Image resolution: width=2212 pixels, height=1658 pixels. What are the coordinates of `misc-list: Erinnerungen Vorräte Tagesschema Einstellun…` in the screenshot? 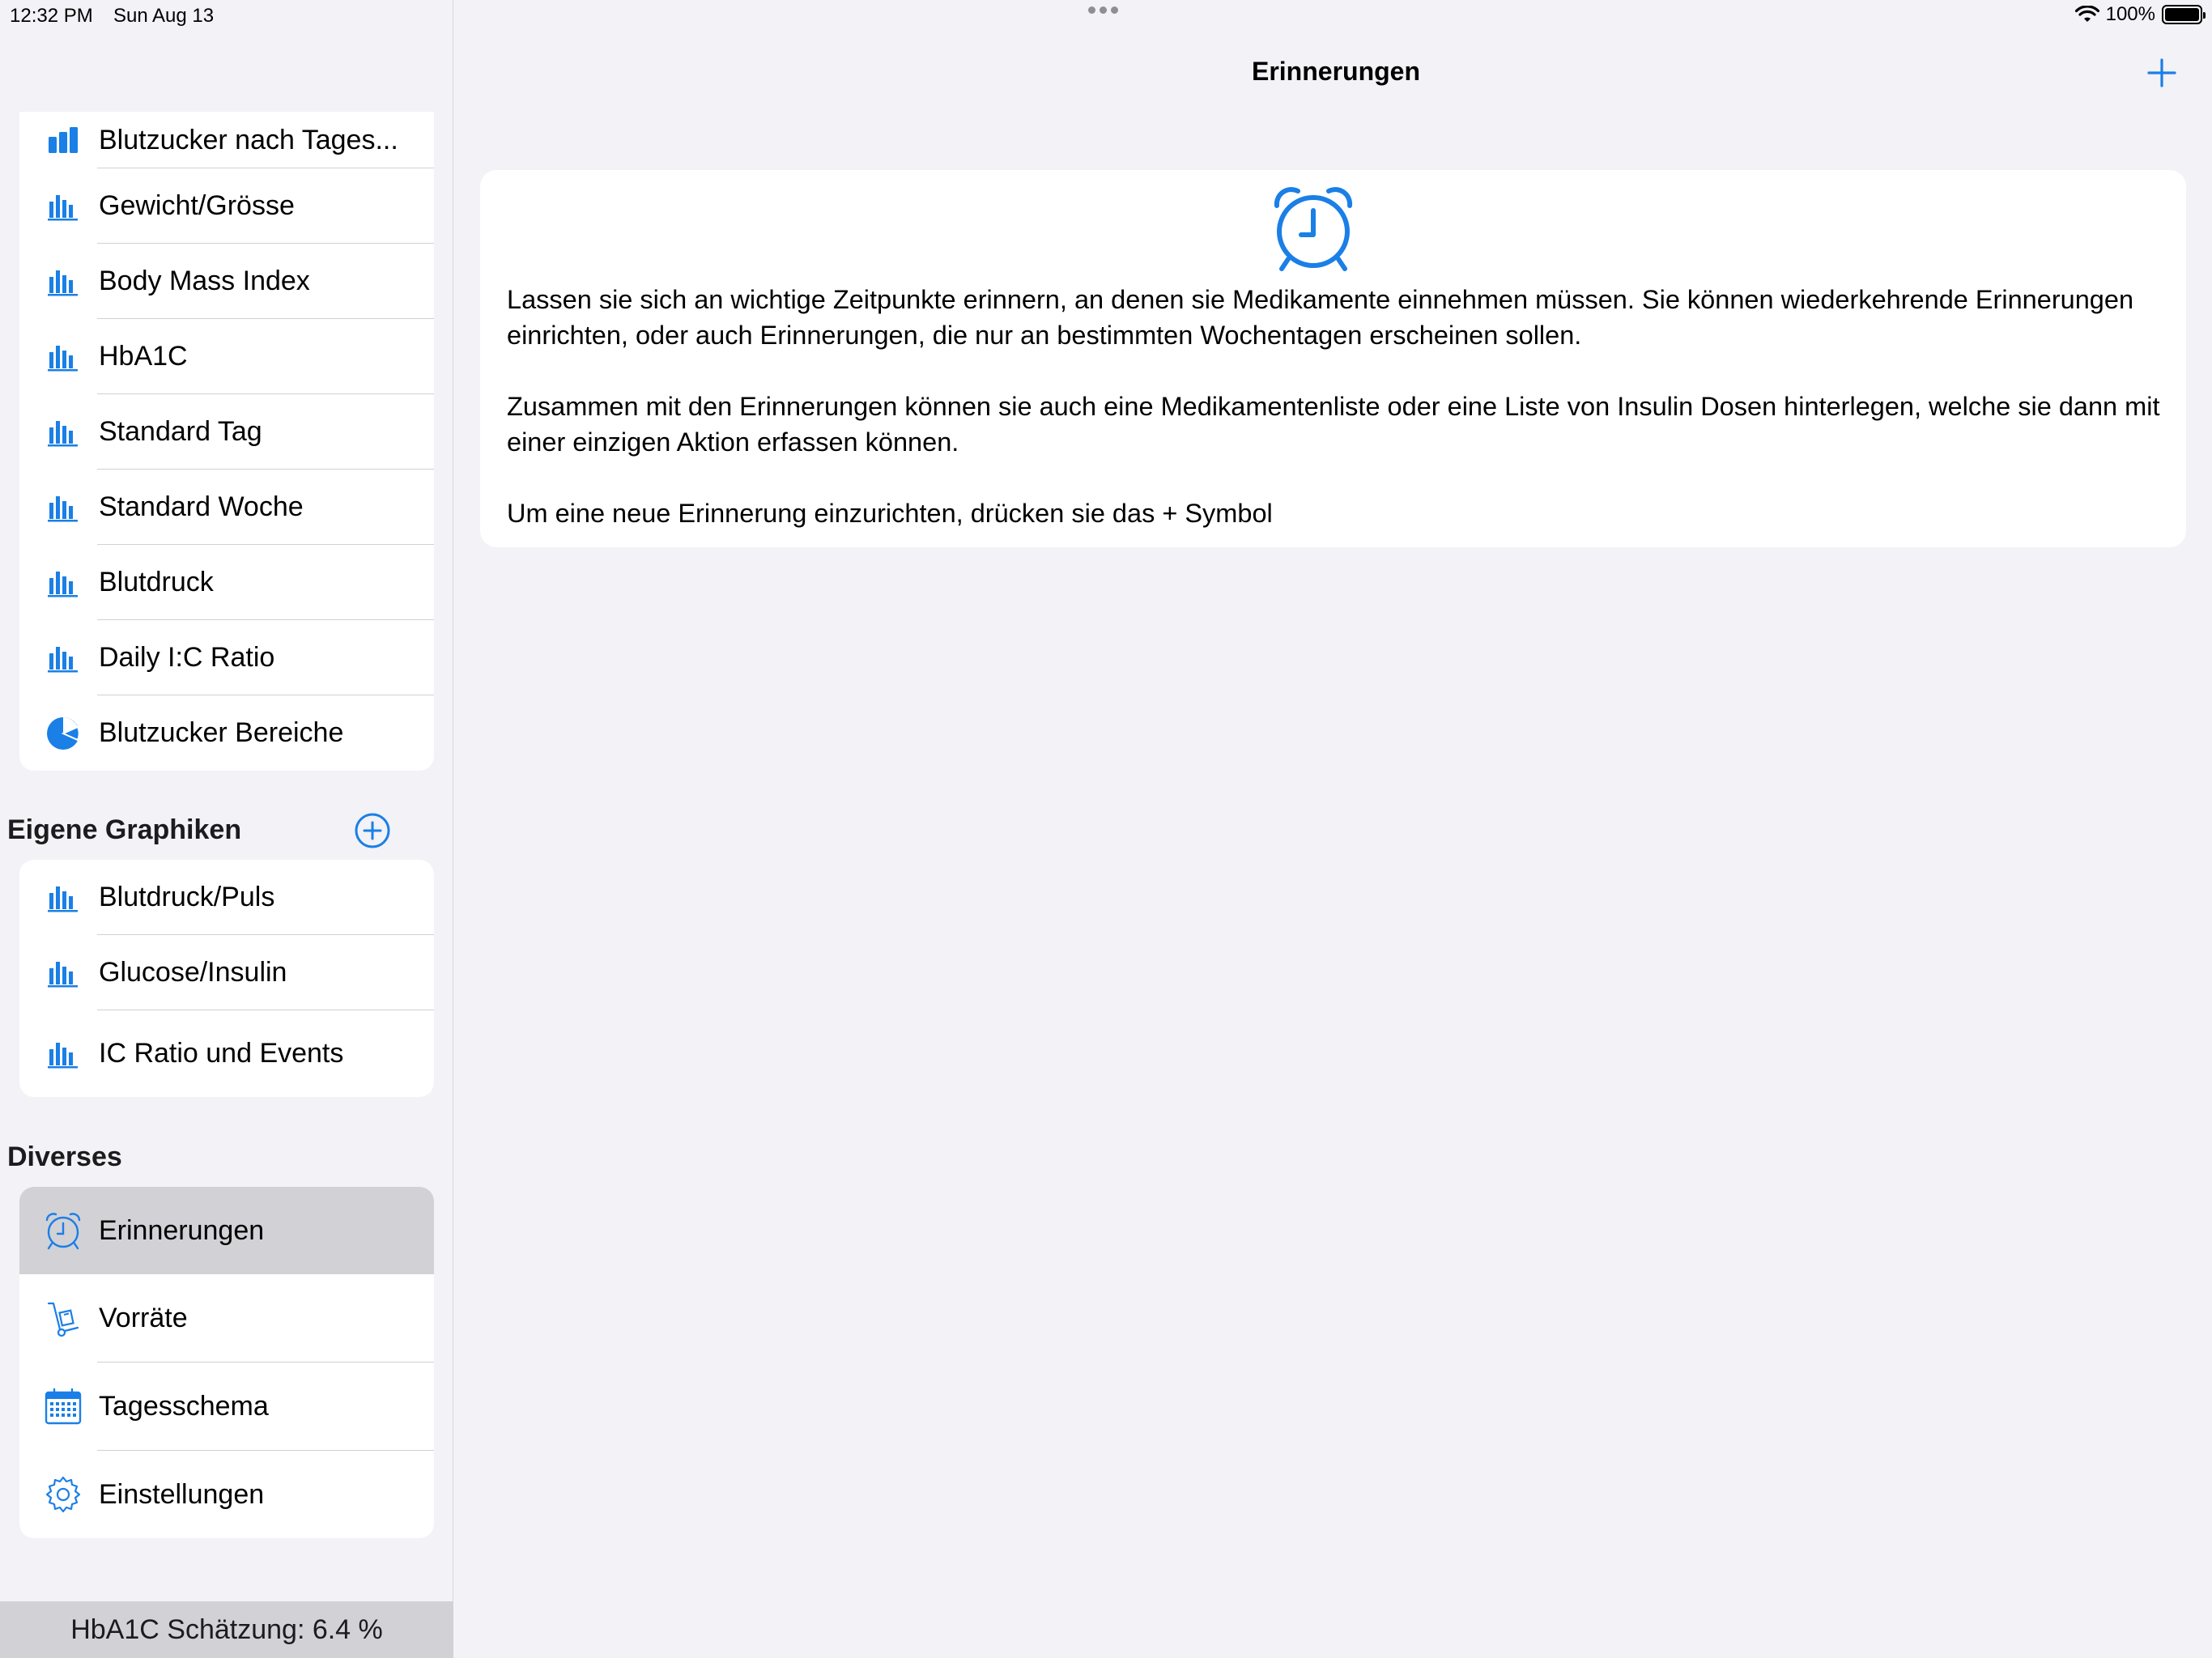 It's located at (227, 1362).